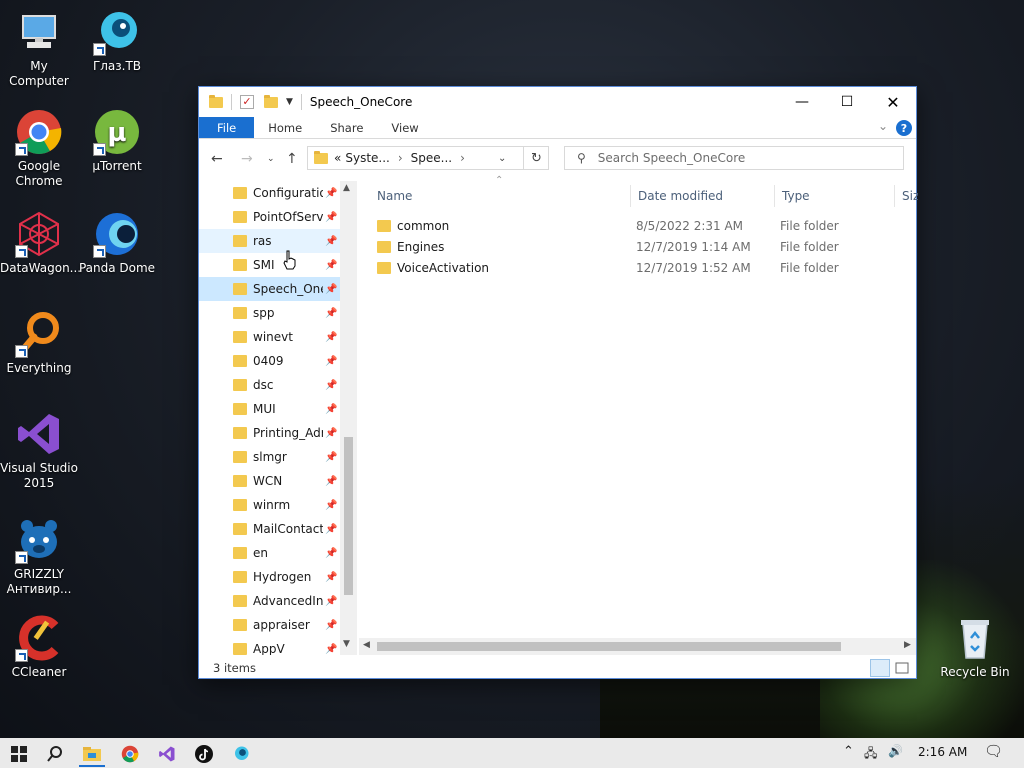 The image size is (1024, 768). I want to click on desktop-icon-google-chrome: Google Chrome, so click(39, 148).